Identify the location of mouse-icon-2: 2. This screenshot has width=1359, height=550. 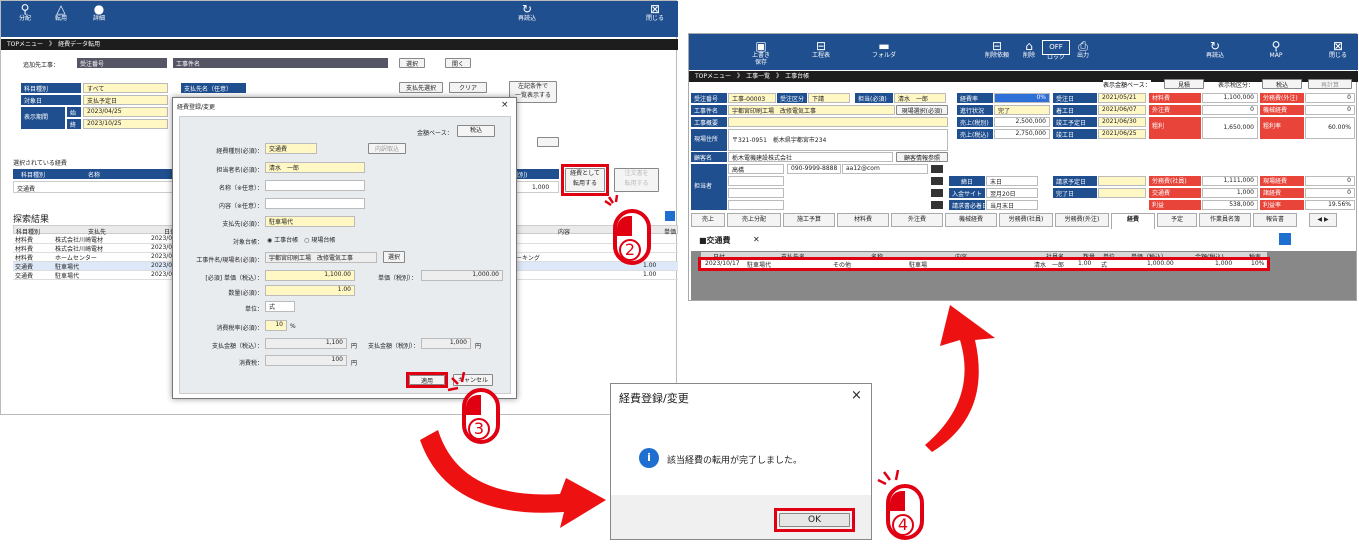
(627, 234).